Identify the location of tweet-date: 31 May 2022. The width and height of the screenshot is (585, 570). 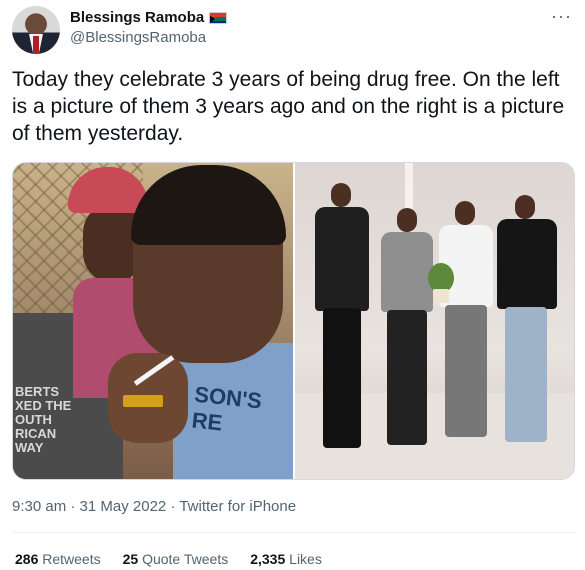
(123, 506).